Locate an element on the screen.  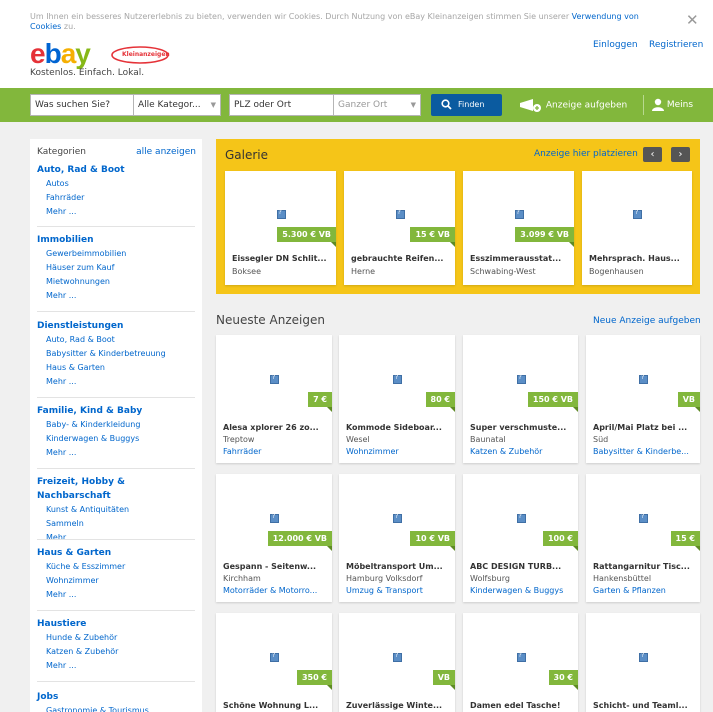
category-item: Häuser zum Kauf is located at coordinates (116, 268).